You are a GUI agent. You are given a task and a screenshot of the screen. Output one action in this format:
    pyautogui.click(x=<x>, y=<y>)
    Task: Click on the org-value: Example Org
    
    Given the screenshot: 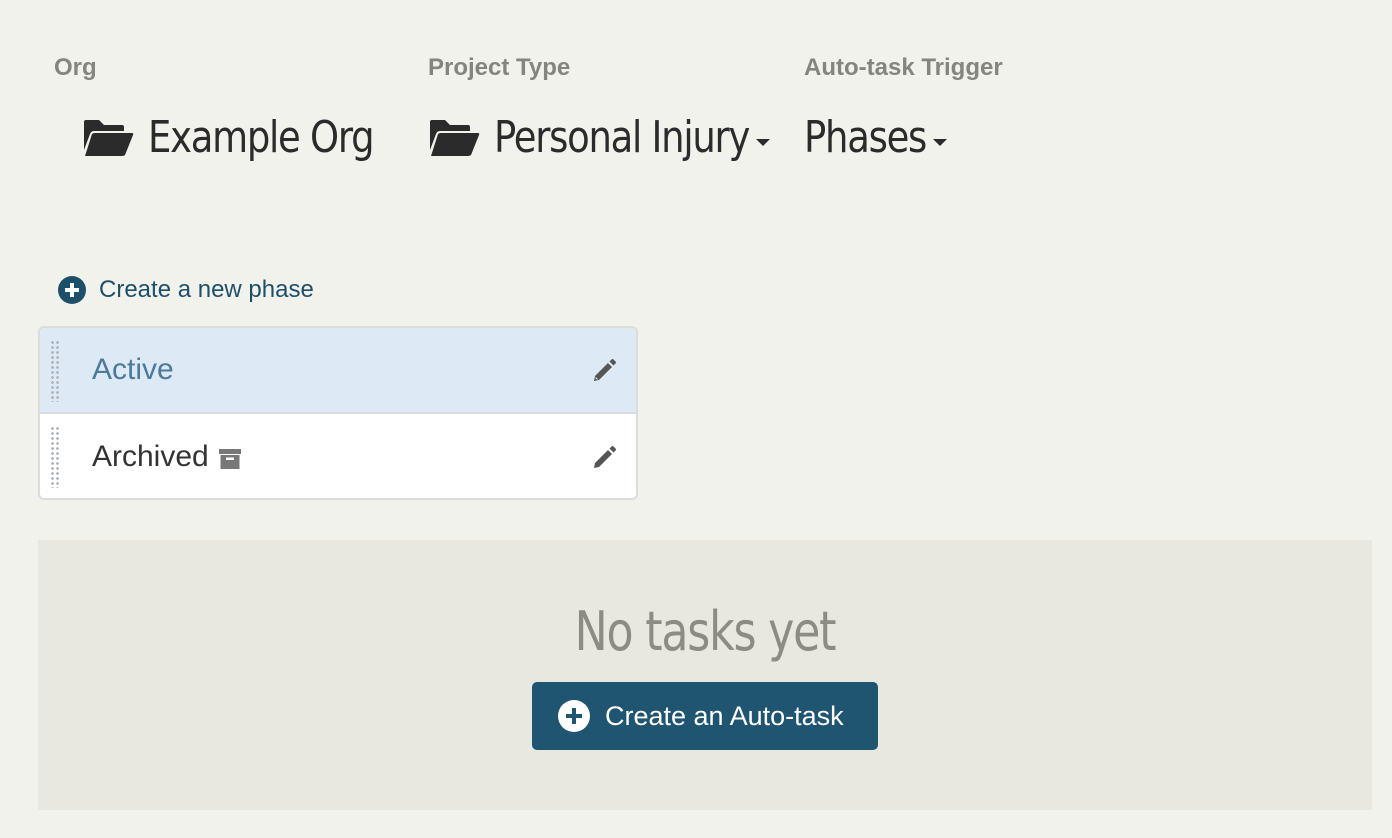 What is the action you would take?
    pyautogui.click(x=249, y=138)
    